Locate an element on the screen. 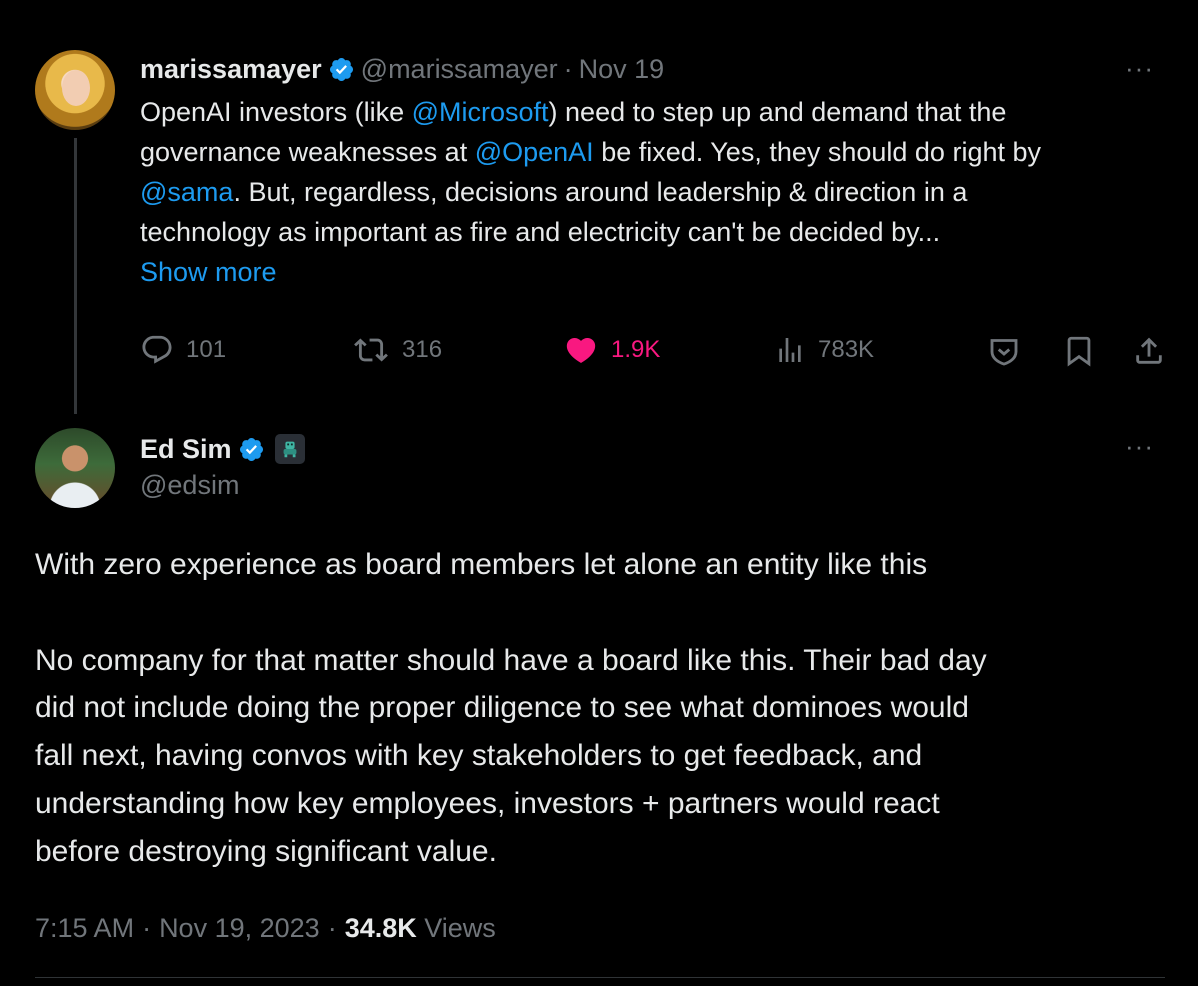  repost-button: 316 is located at coordinates (397, 350).